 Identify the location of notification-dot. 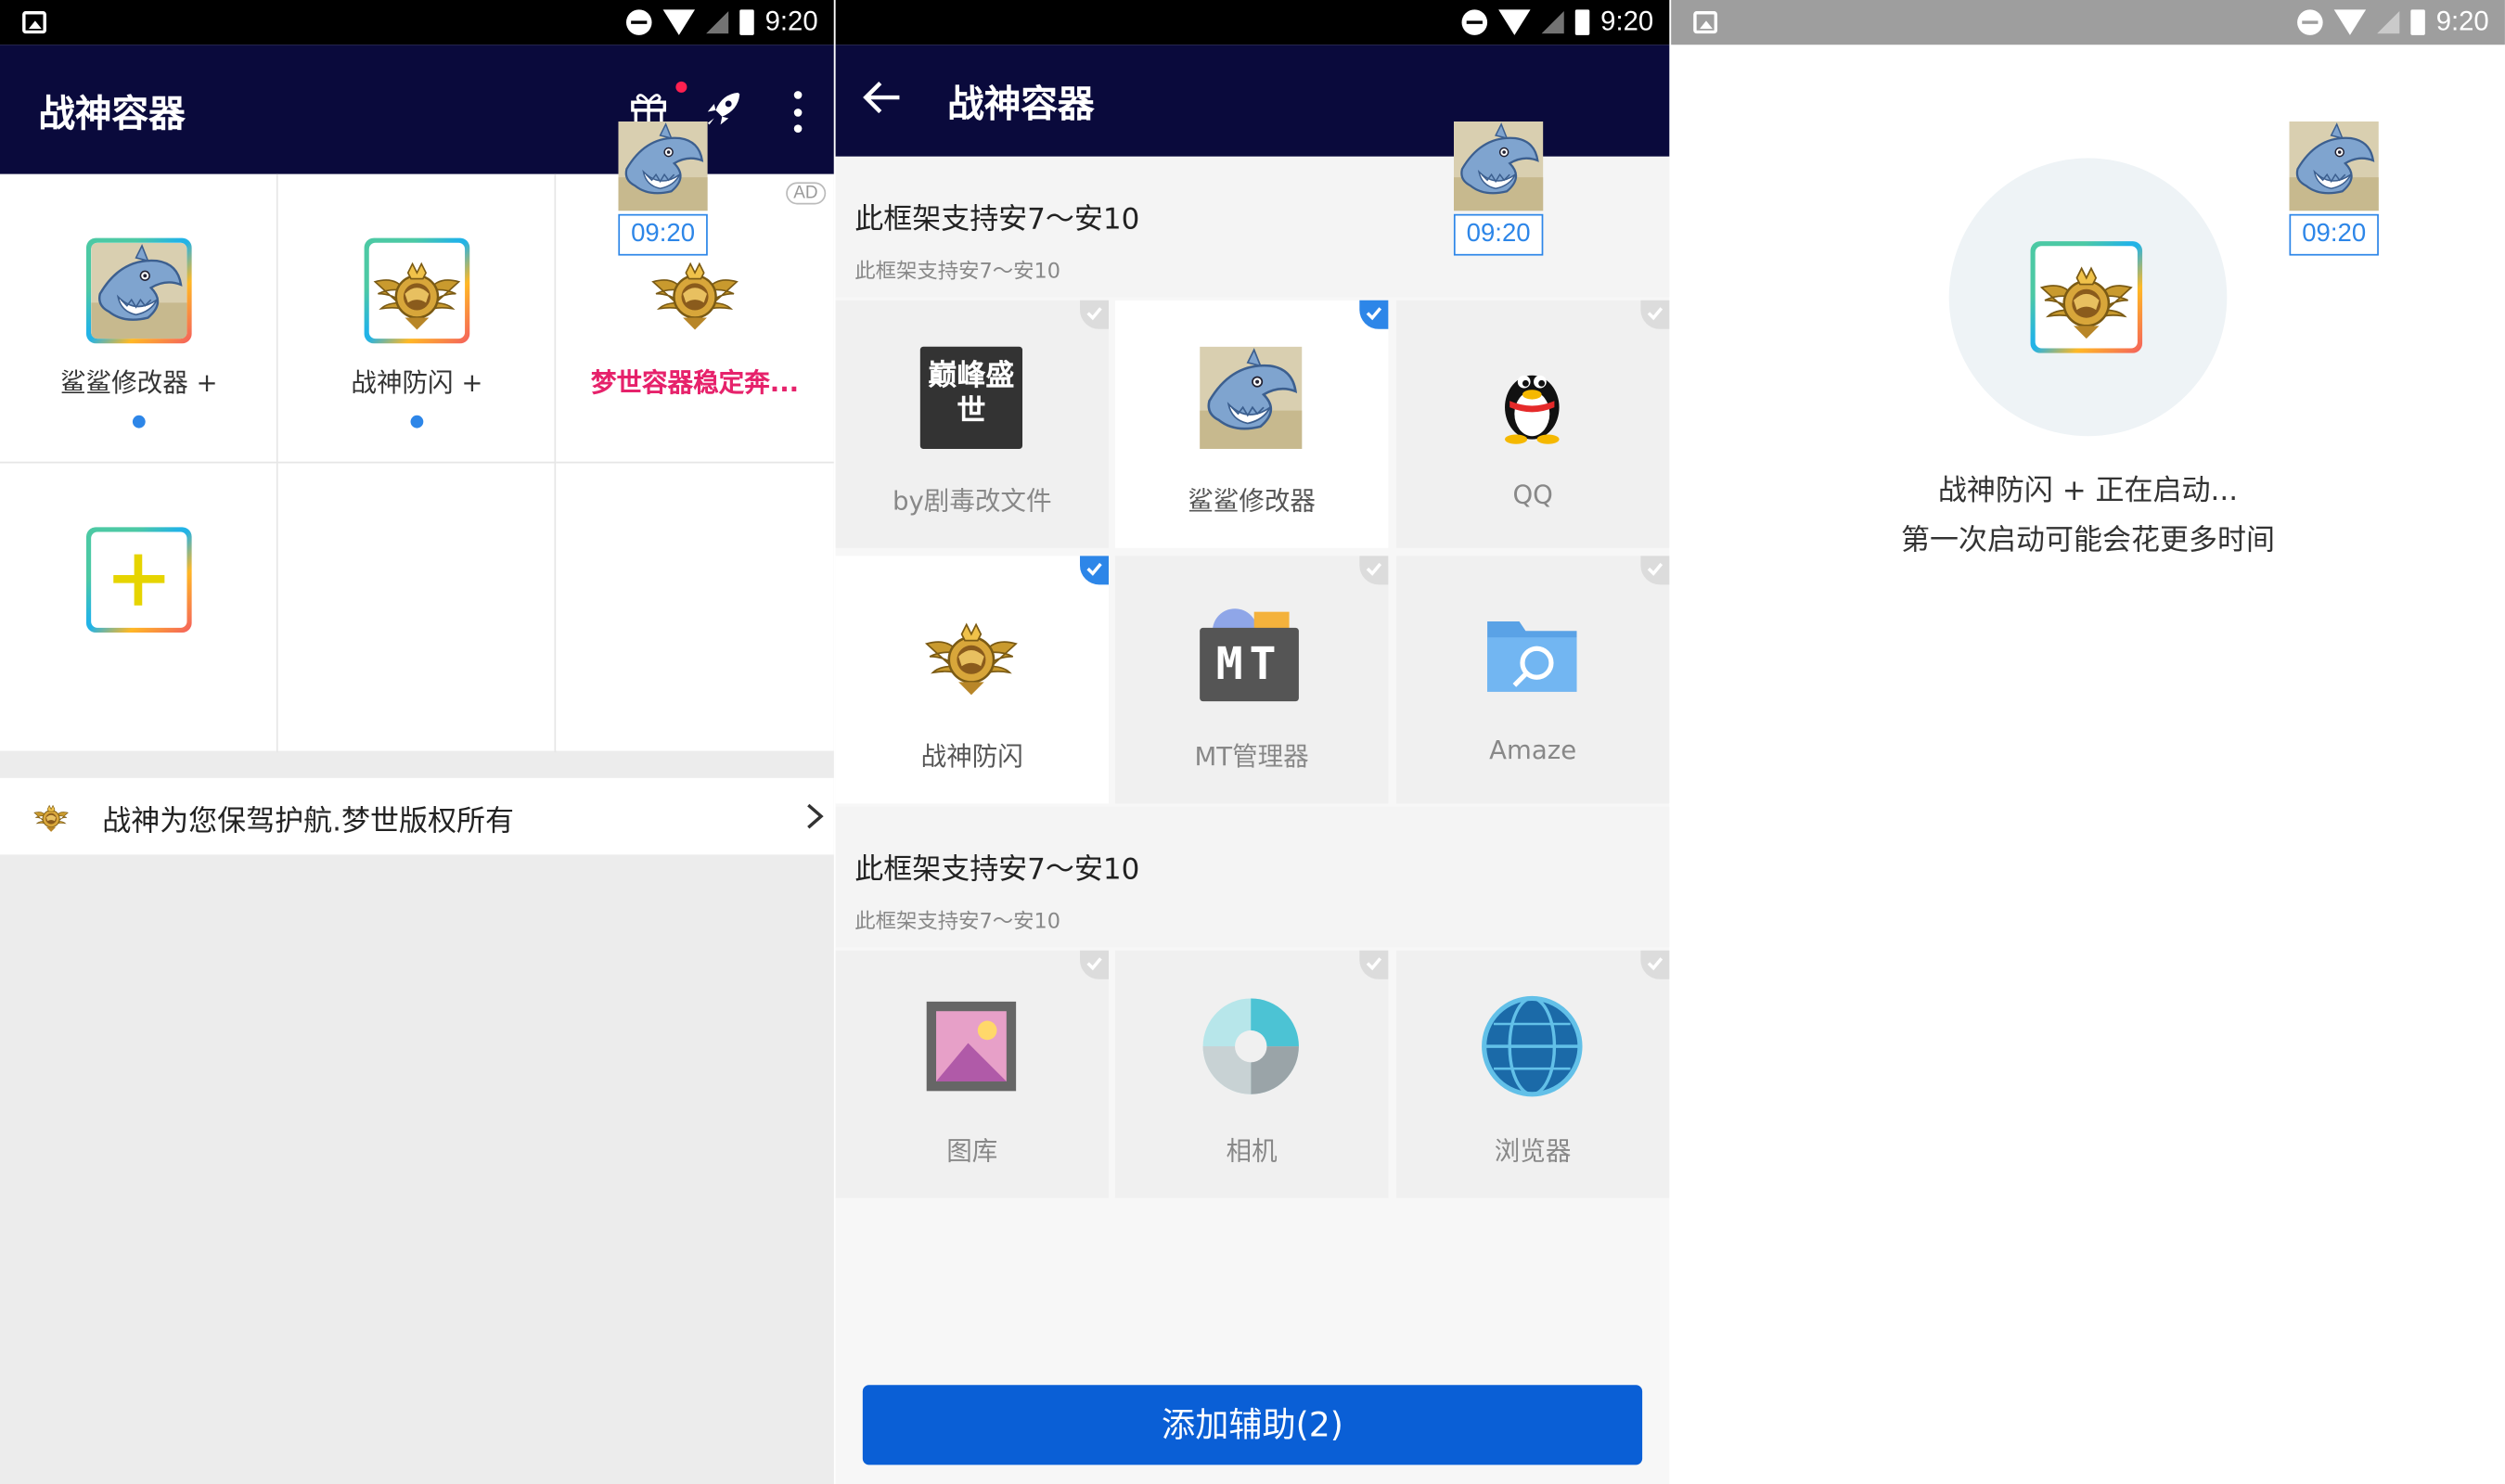
(681, 87).